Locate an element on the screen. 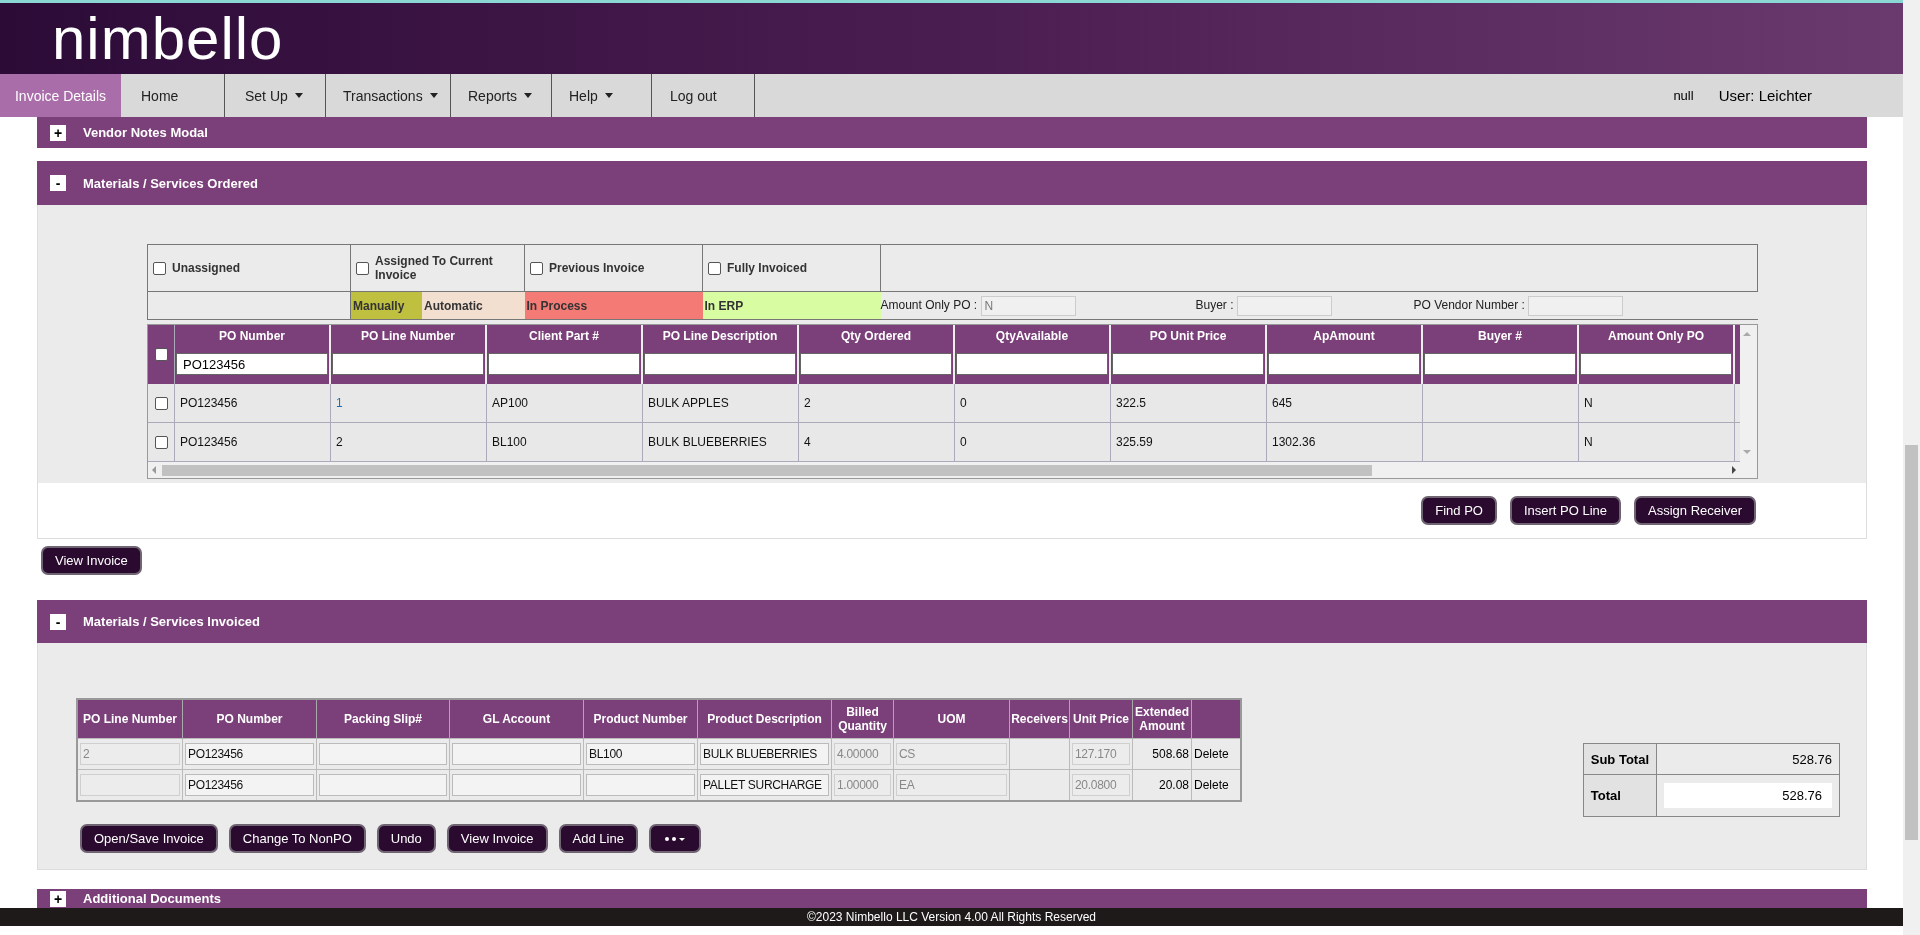 Image resolution: width=1920 pixels, height=935 pixels. table-row: PO123456 1 AP100 BULK APPLES 2 0 322.5 645 N is located at coordinates (944, 403).